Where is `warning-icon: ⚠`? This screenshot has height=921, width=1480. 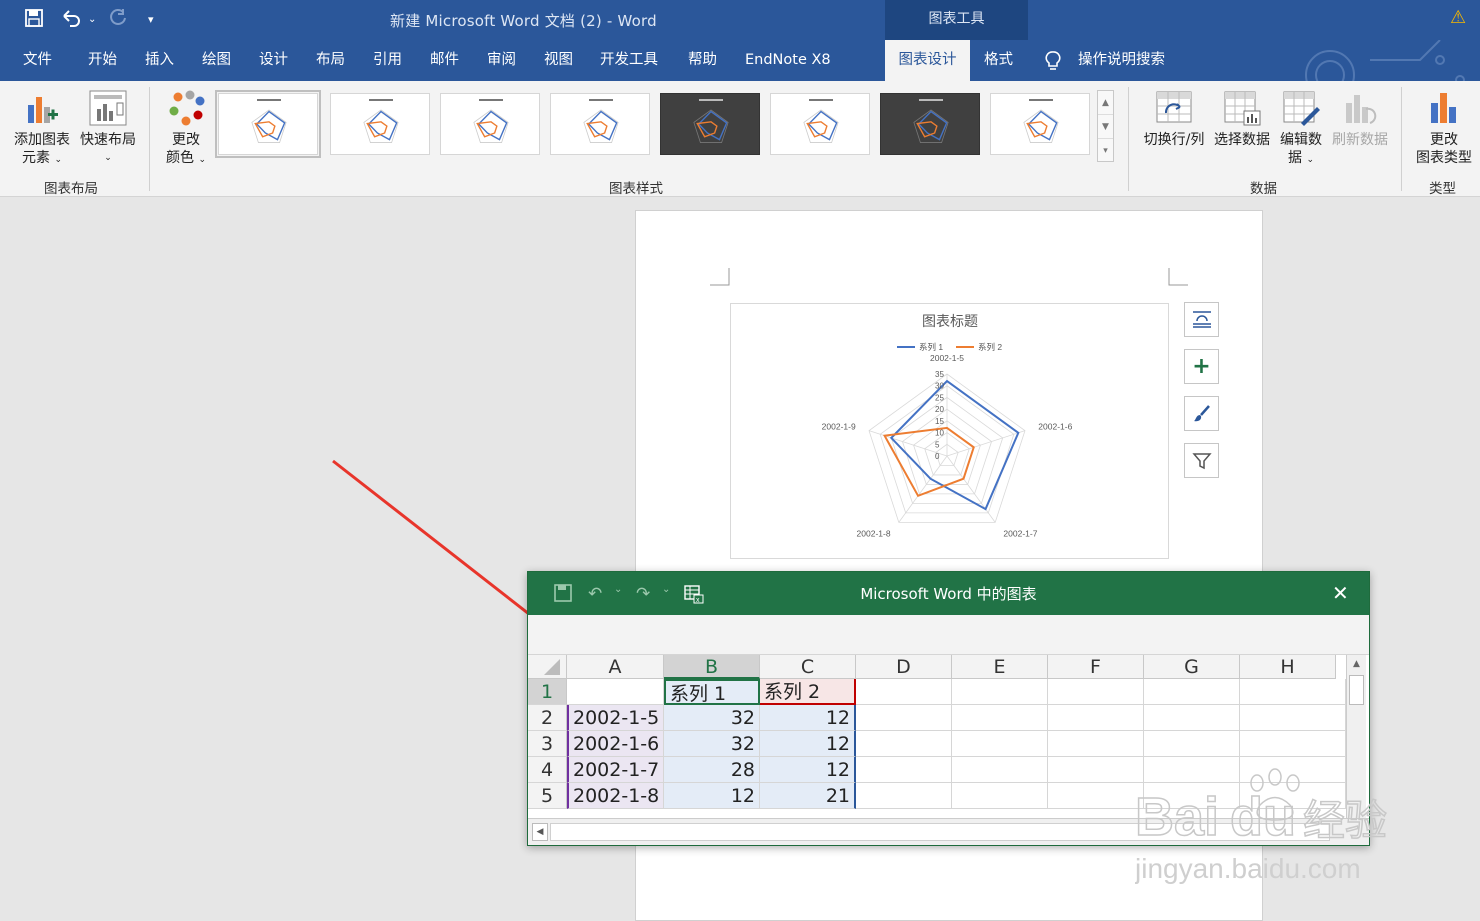 warning-icon: ⚠ is located at coordinates (1458, 17).